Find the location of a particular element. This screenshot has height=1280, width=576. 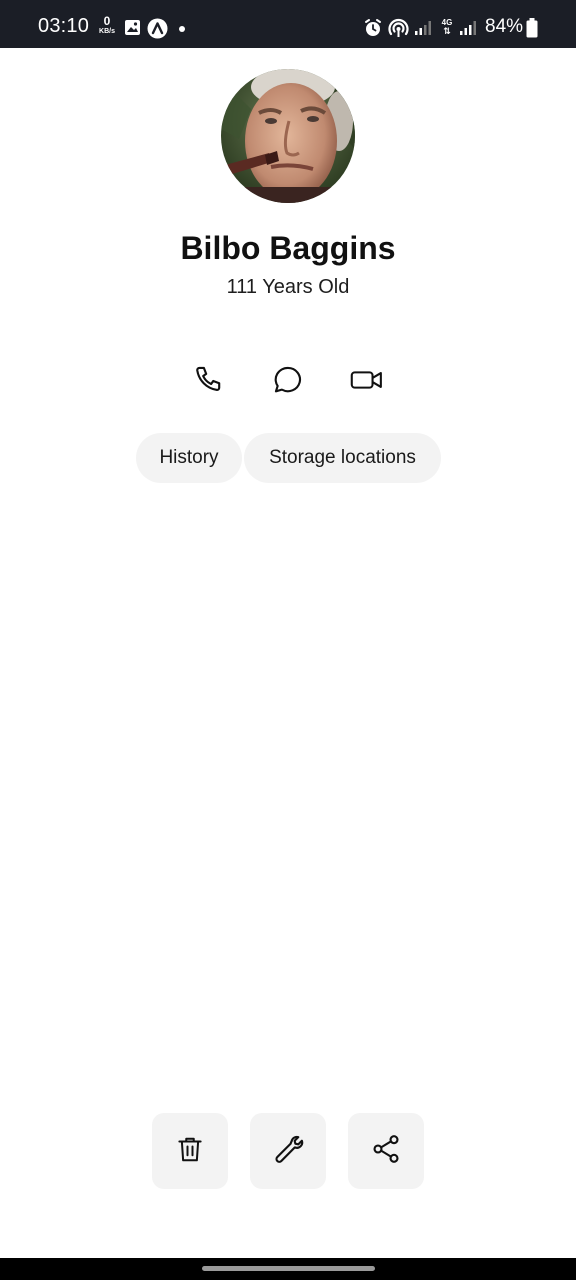

chat-bubble-icon is located at coordinates (288, 382).